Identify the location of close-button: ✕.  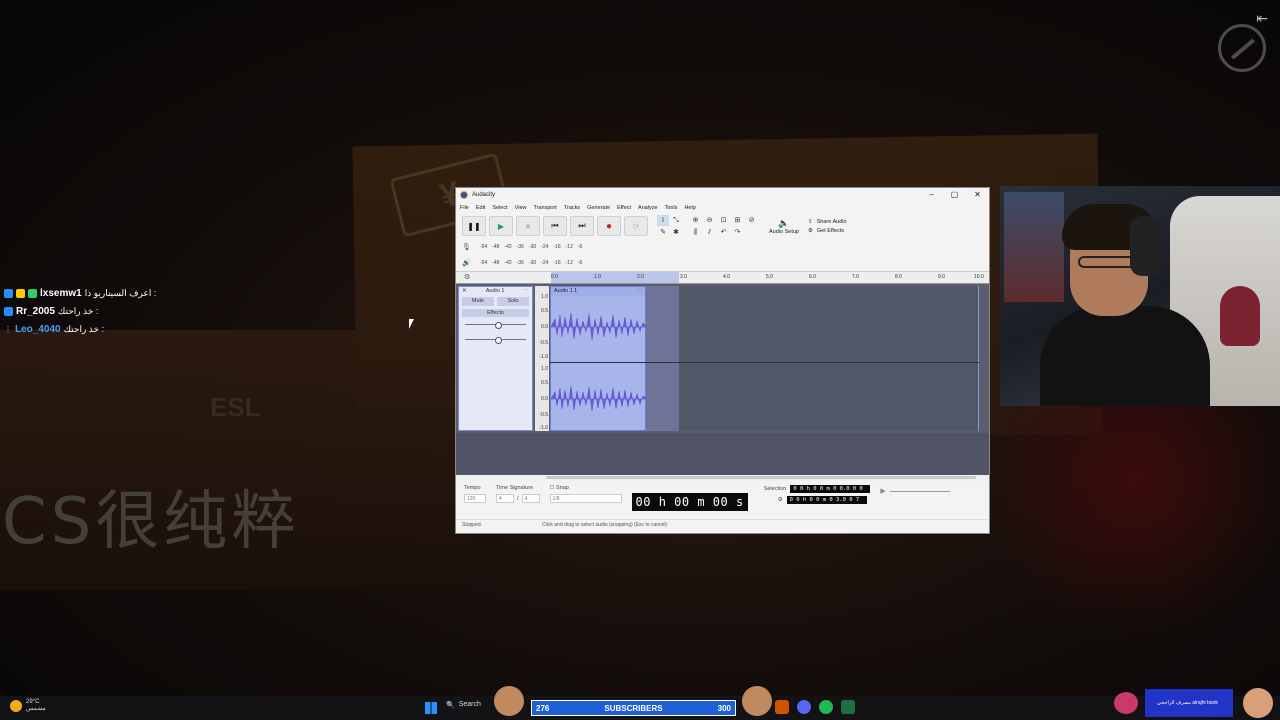
(977, 195).